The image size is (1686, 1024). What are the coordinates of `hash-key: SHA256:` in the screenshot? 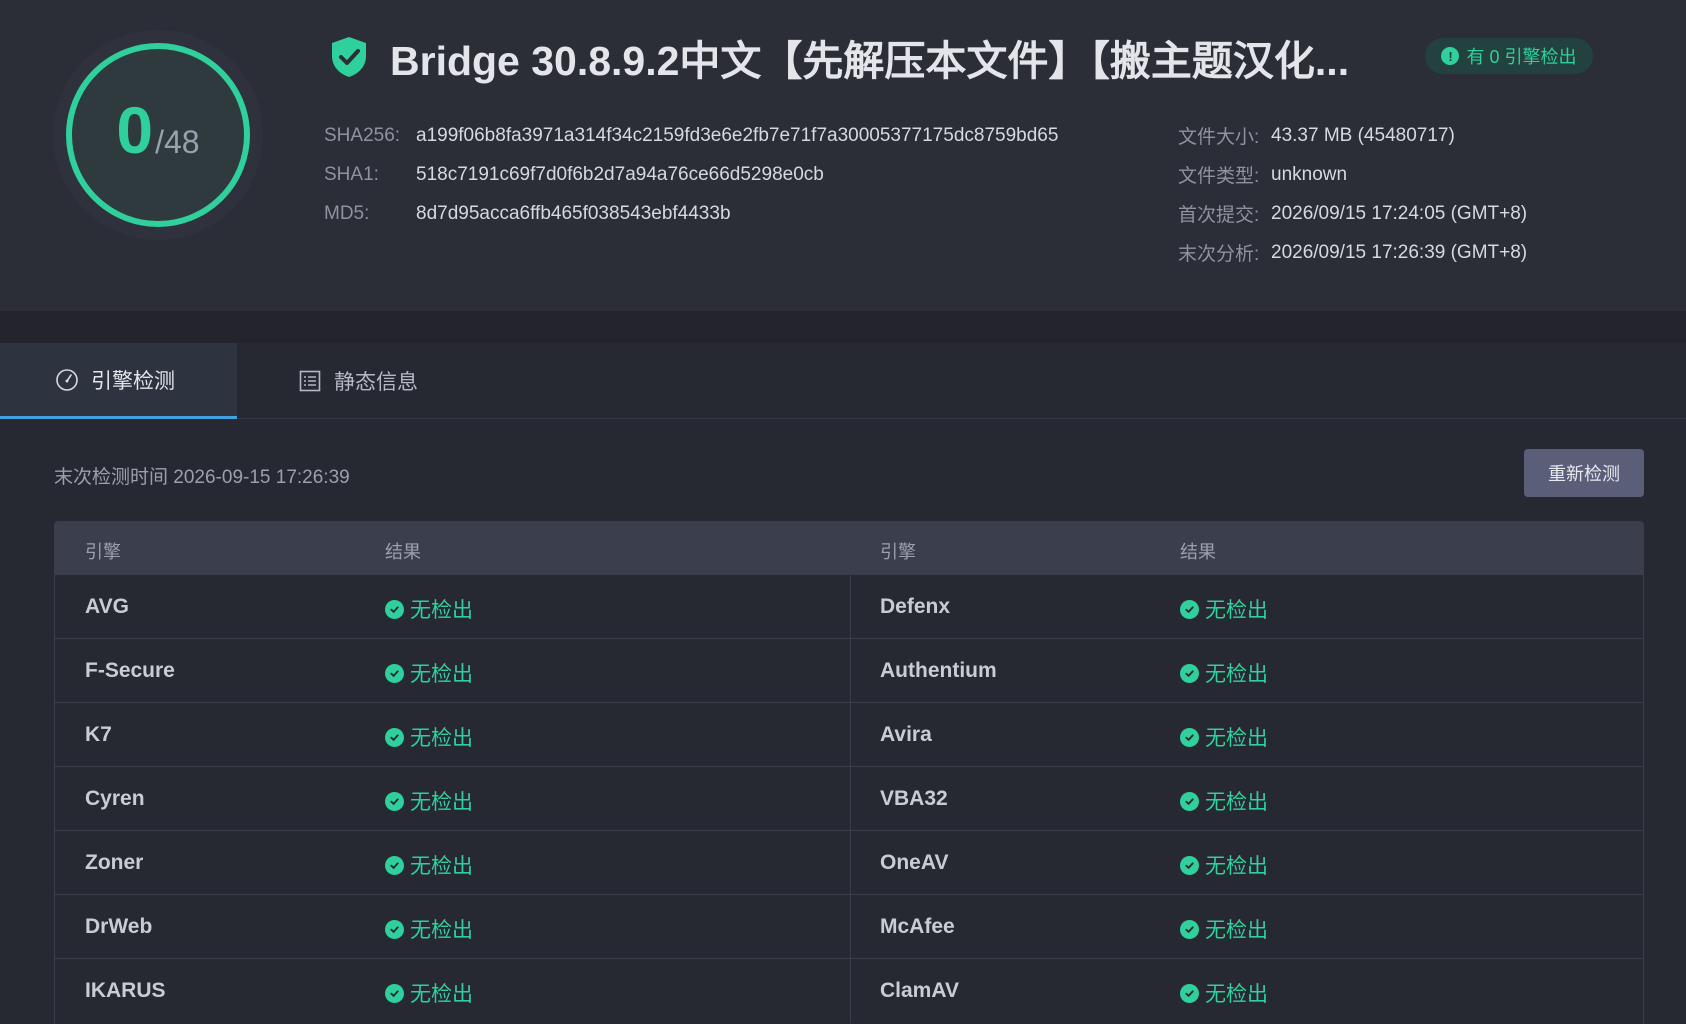 It's located at (362, 135).